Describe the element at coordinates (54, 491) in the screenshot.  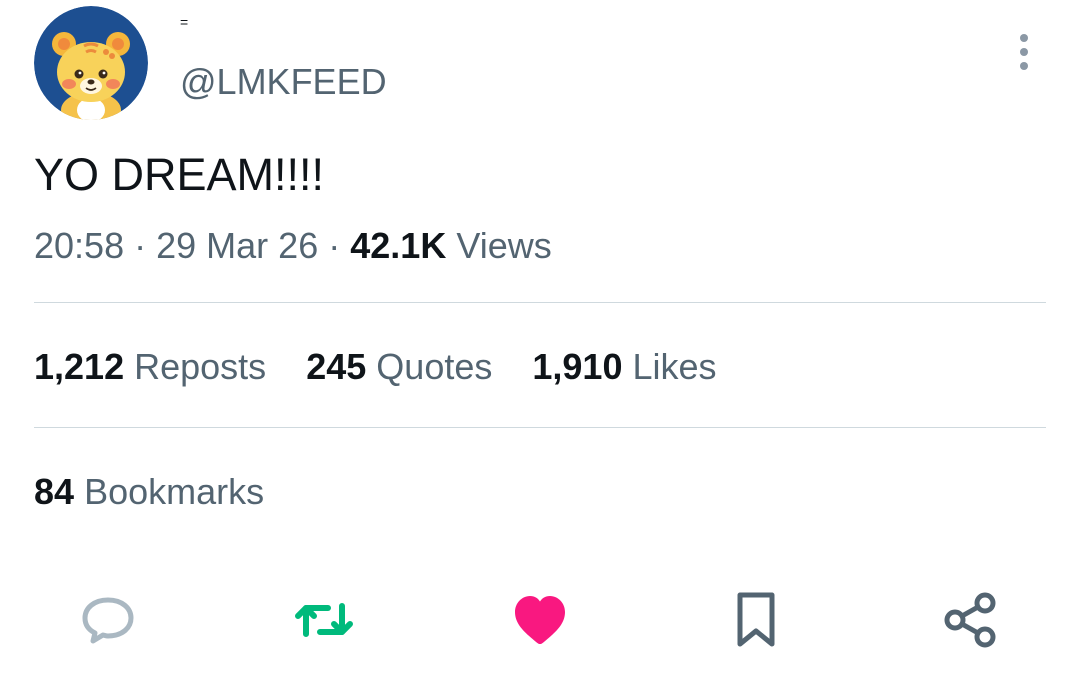
I see `bookmarks-count: 84` at that location.